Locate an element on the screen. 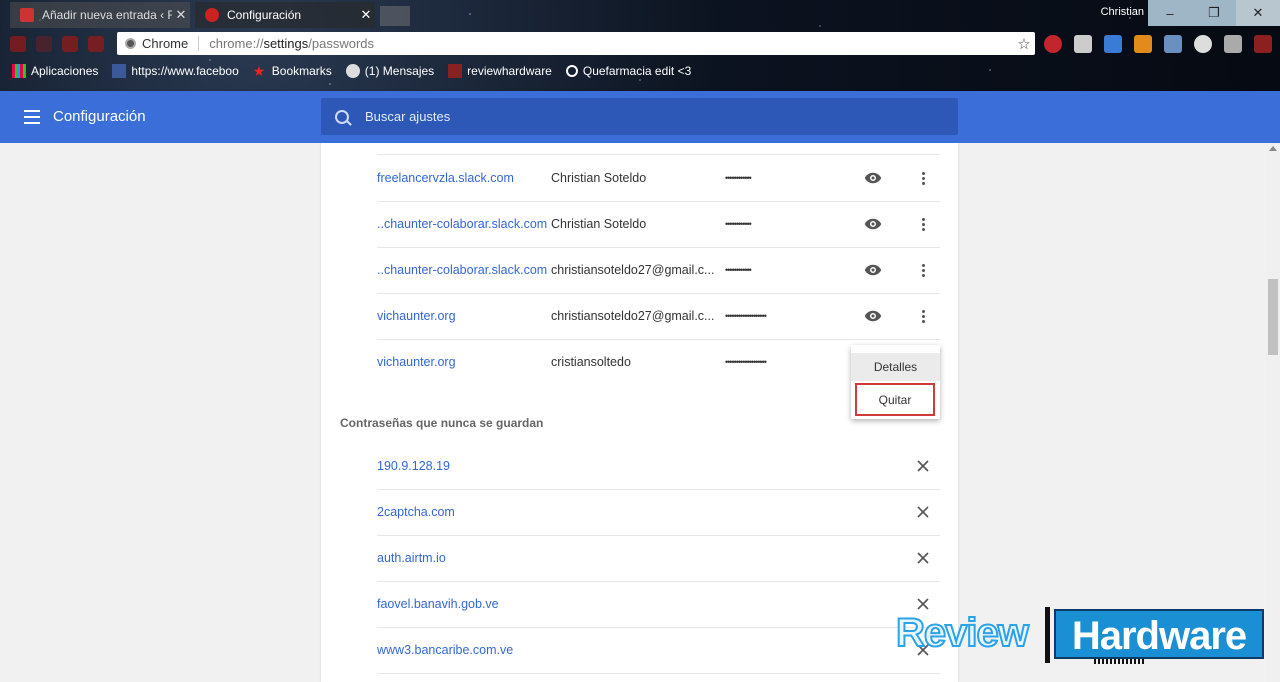  back-icon is located at coordinates (18, 44).